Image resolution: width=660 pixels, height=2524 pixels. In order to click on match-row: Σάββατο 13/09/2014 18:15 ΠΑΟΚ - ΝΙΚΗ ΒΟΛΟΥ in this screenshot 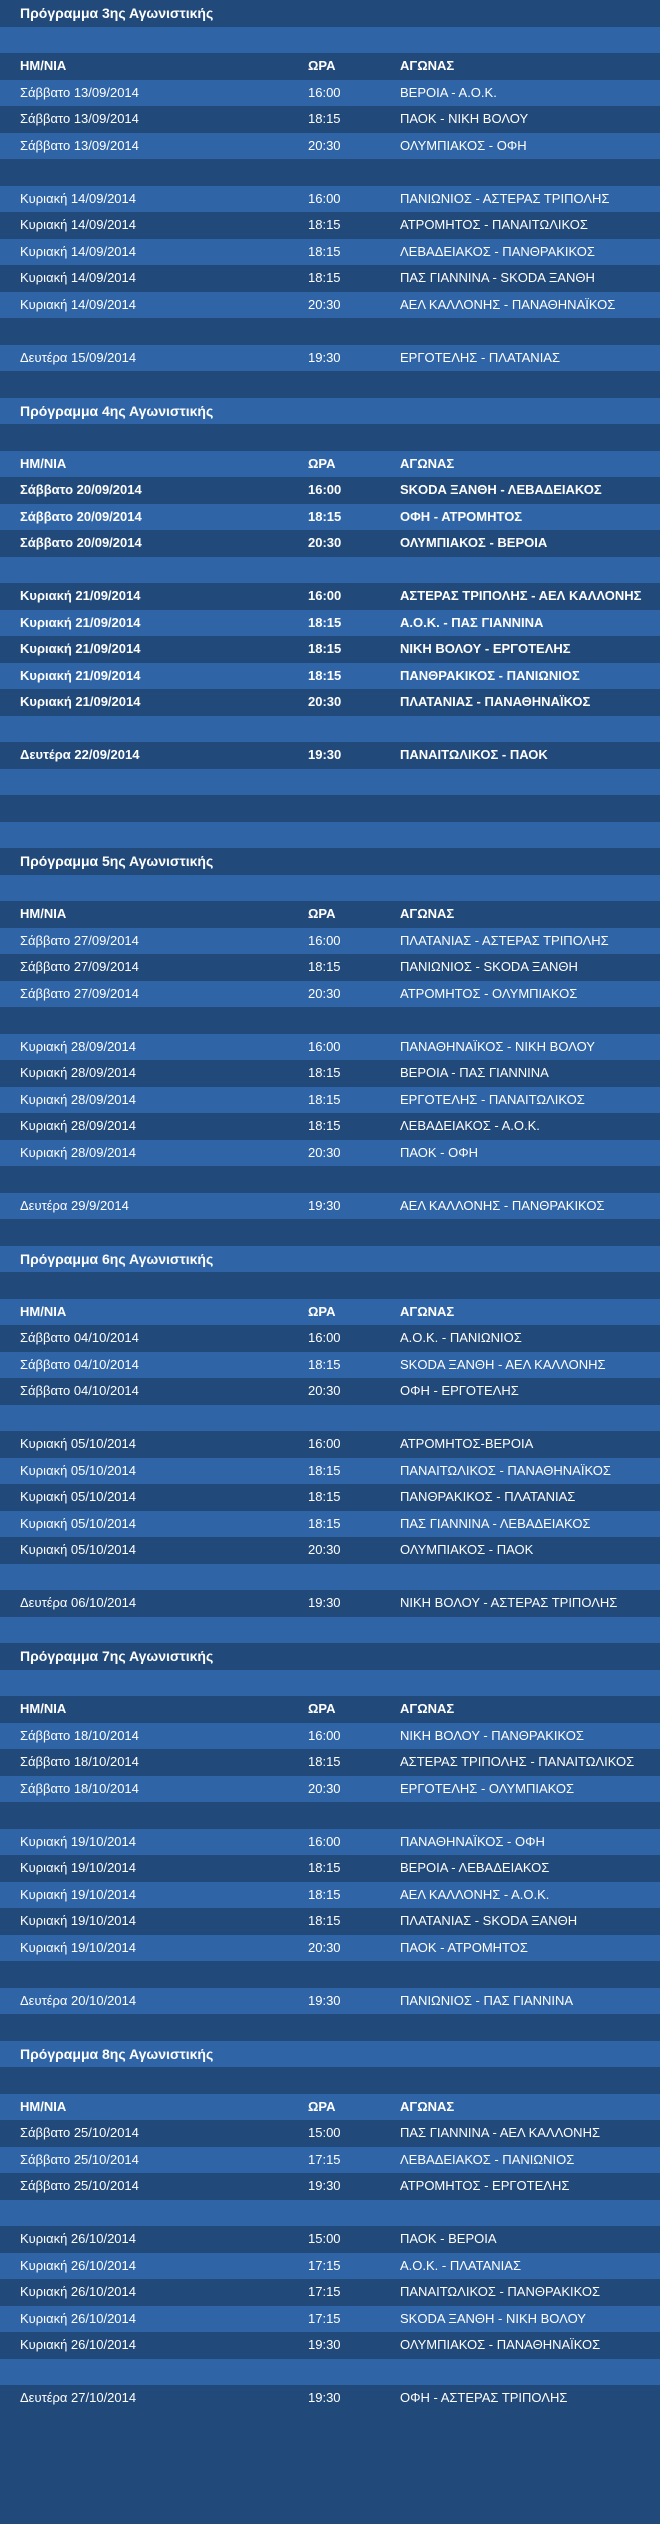, I will do `click(330, 119)`.